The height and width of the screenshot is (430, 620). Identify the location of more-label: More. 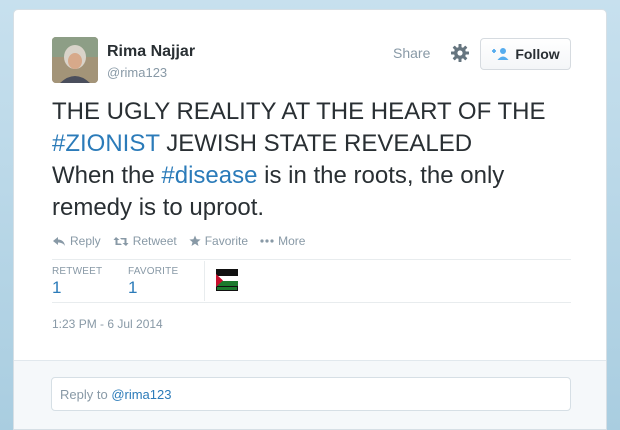
(292, 241).